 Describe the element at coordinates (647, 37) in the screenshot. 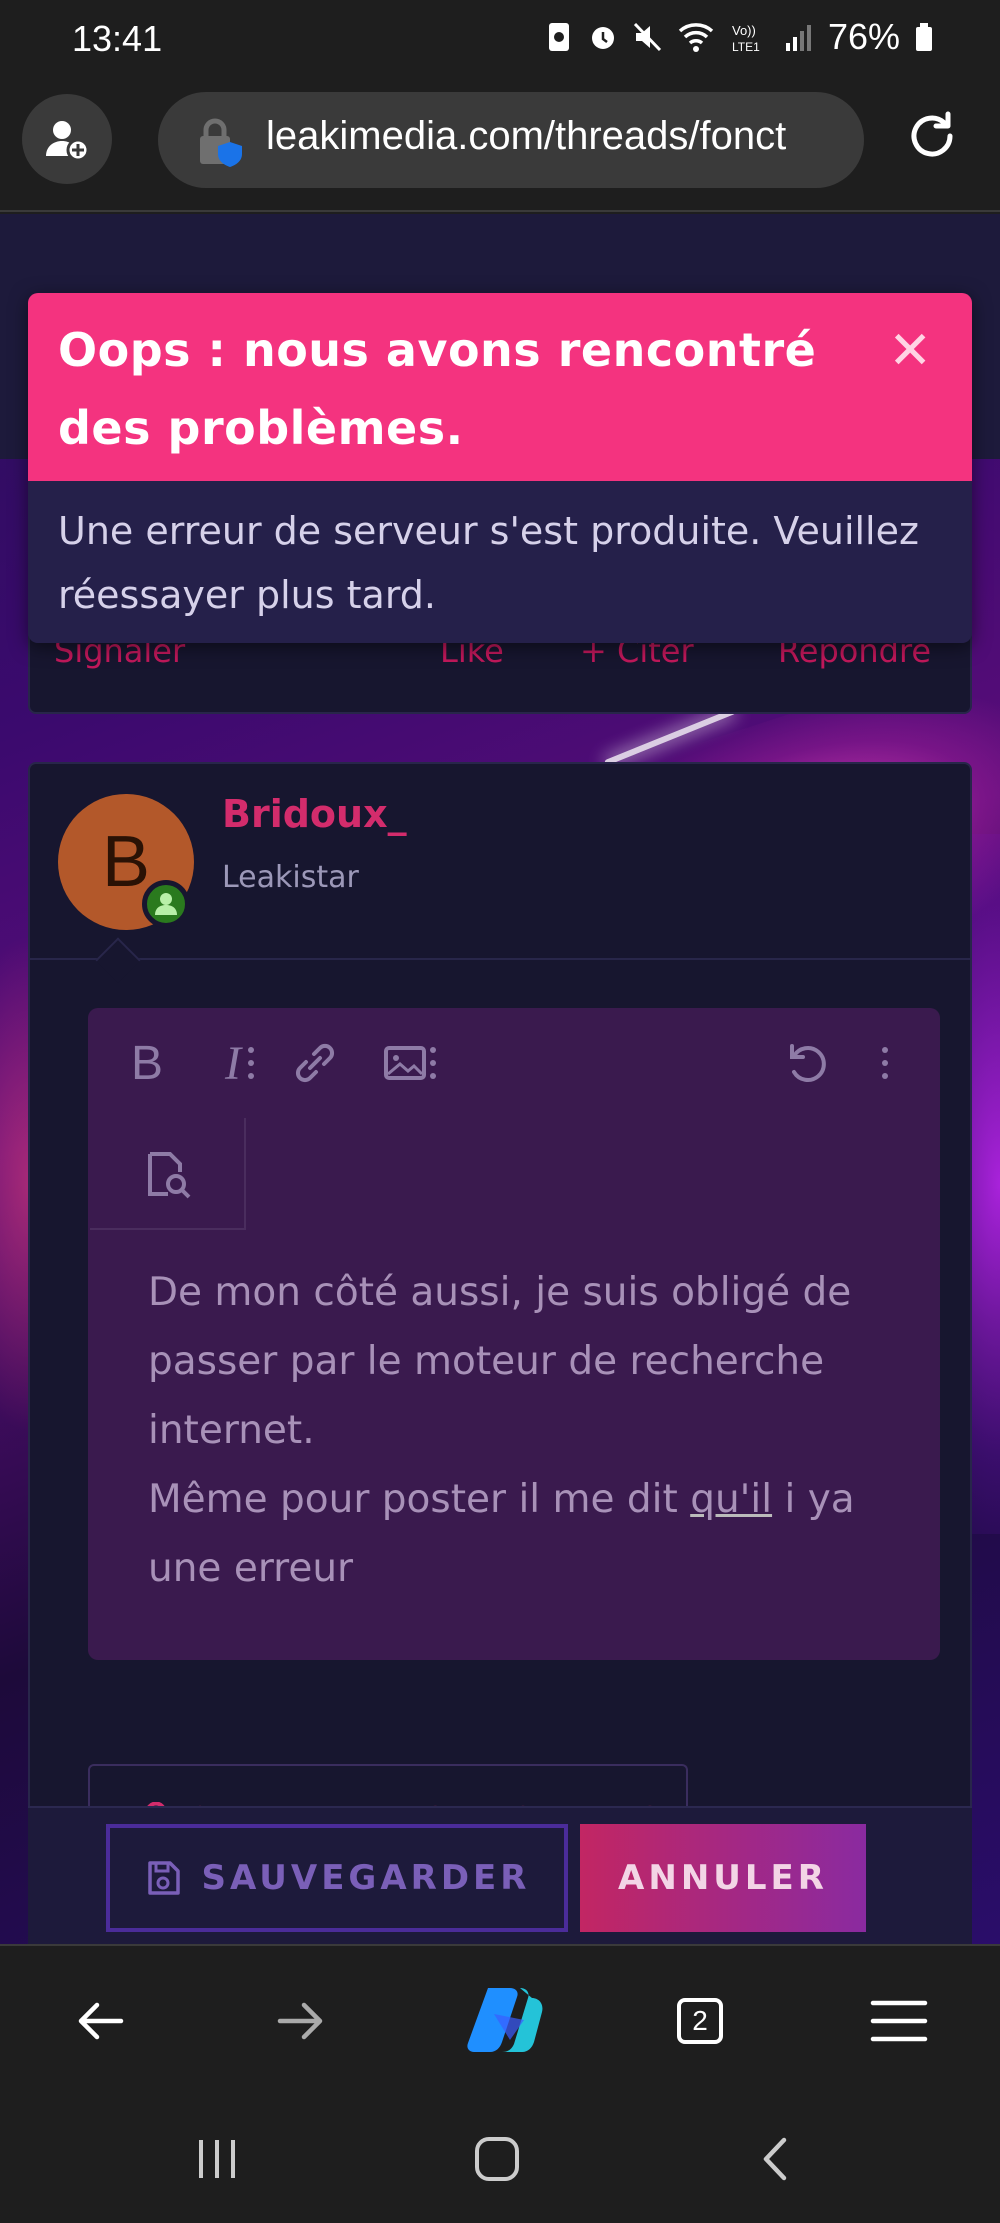

I see `mute-icon` at that location.